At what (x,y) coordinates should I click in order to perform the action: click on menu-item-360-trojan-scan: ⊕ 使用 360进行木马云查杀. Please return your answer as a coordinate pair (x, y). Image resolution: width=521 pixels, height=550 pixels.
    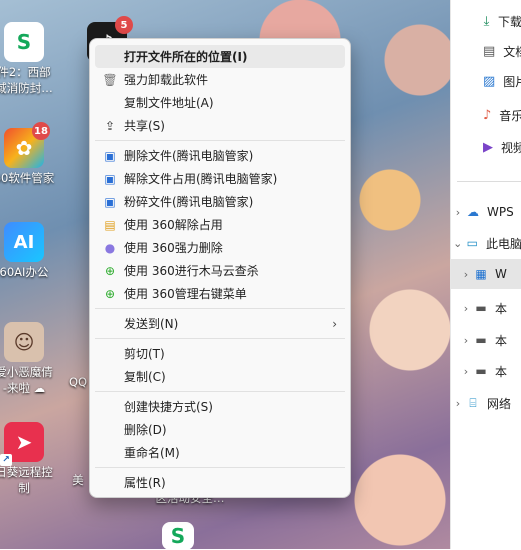
    Looking at the image, I should click on (220, 270).